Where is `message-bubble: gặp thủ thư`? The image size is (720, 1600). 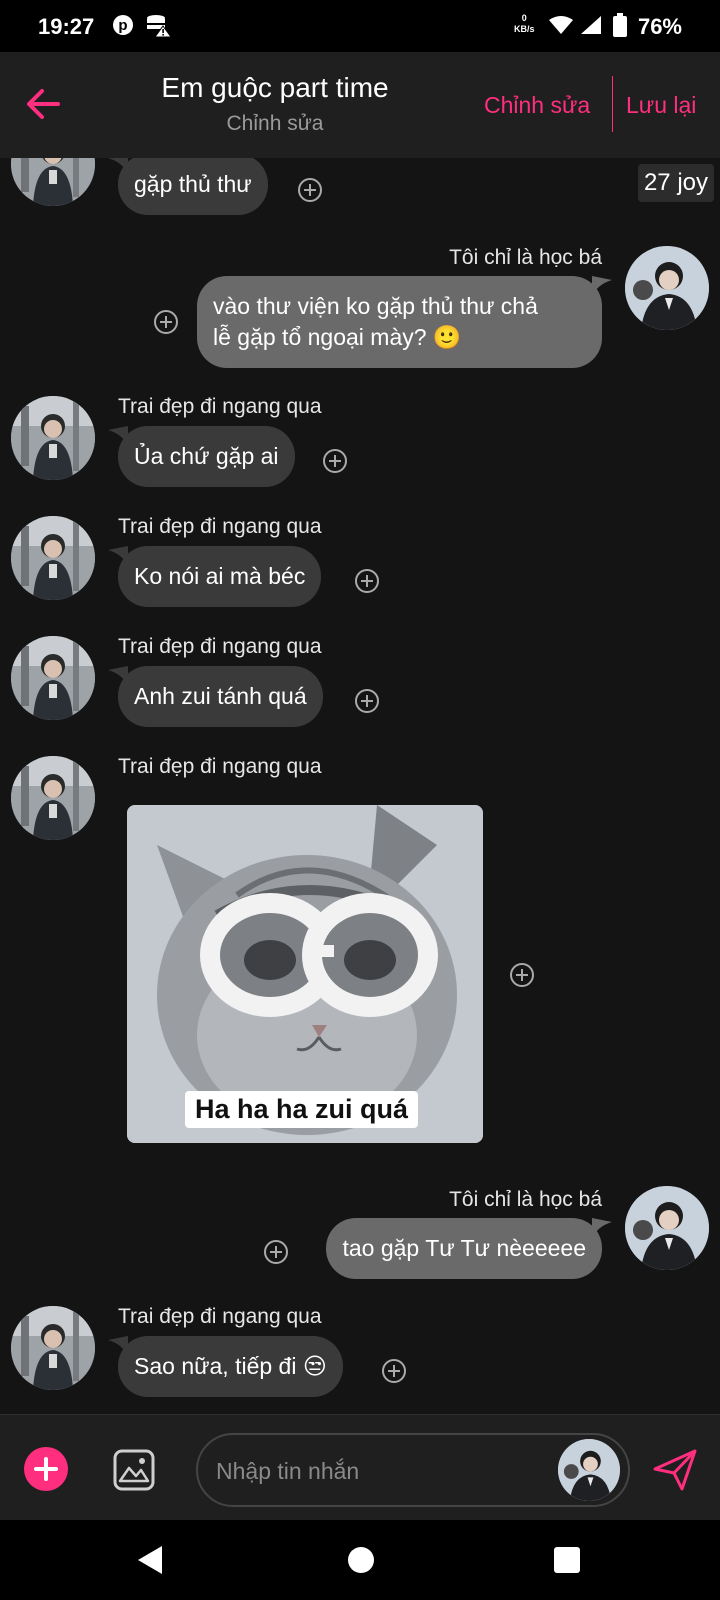
message-bubble: gặp thủ thư is located at coordinates (193, 186).